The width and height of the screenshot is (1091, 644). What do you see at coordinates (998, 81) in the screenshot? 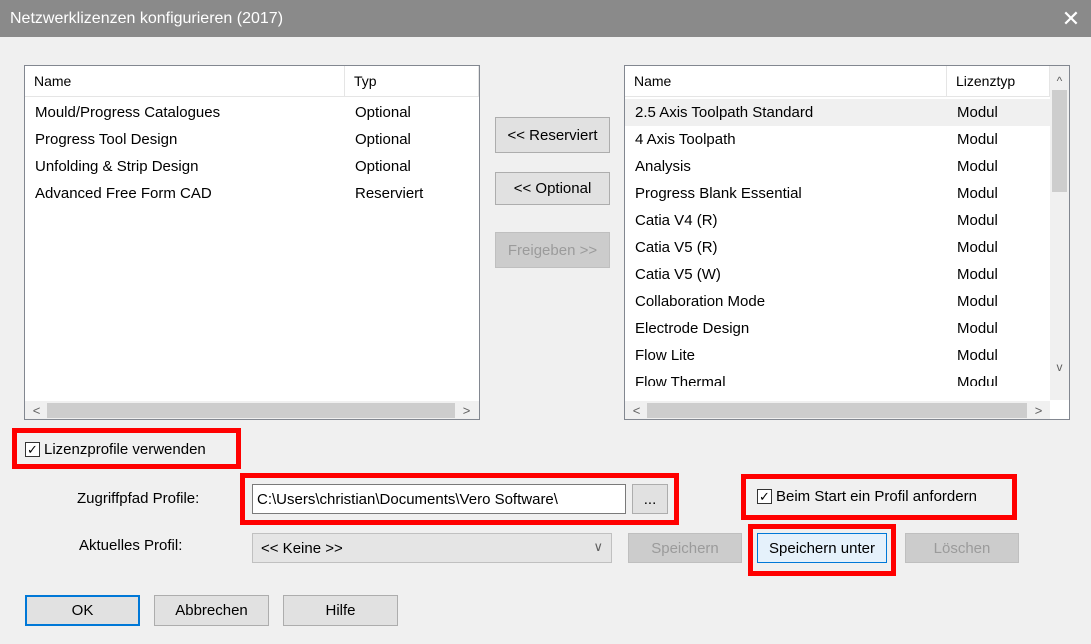
I see `column-header-license-type: Lizenztyp` at bounding box center [998, 81].